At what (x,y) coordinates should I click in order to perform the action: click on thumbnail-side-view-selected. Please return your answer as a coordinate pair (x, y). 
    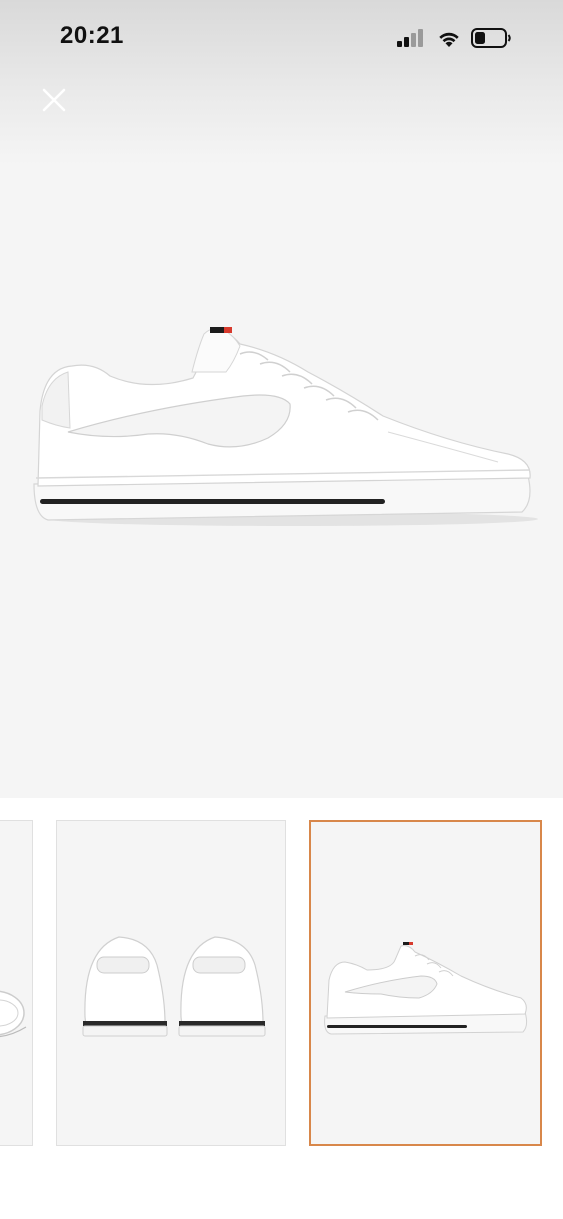
    Looking at the image, I should click on (425, 983).